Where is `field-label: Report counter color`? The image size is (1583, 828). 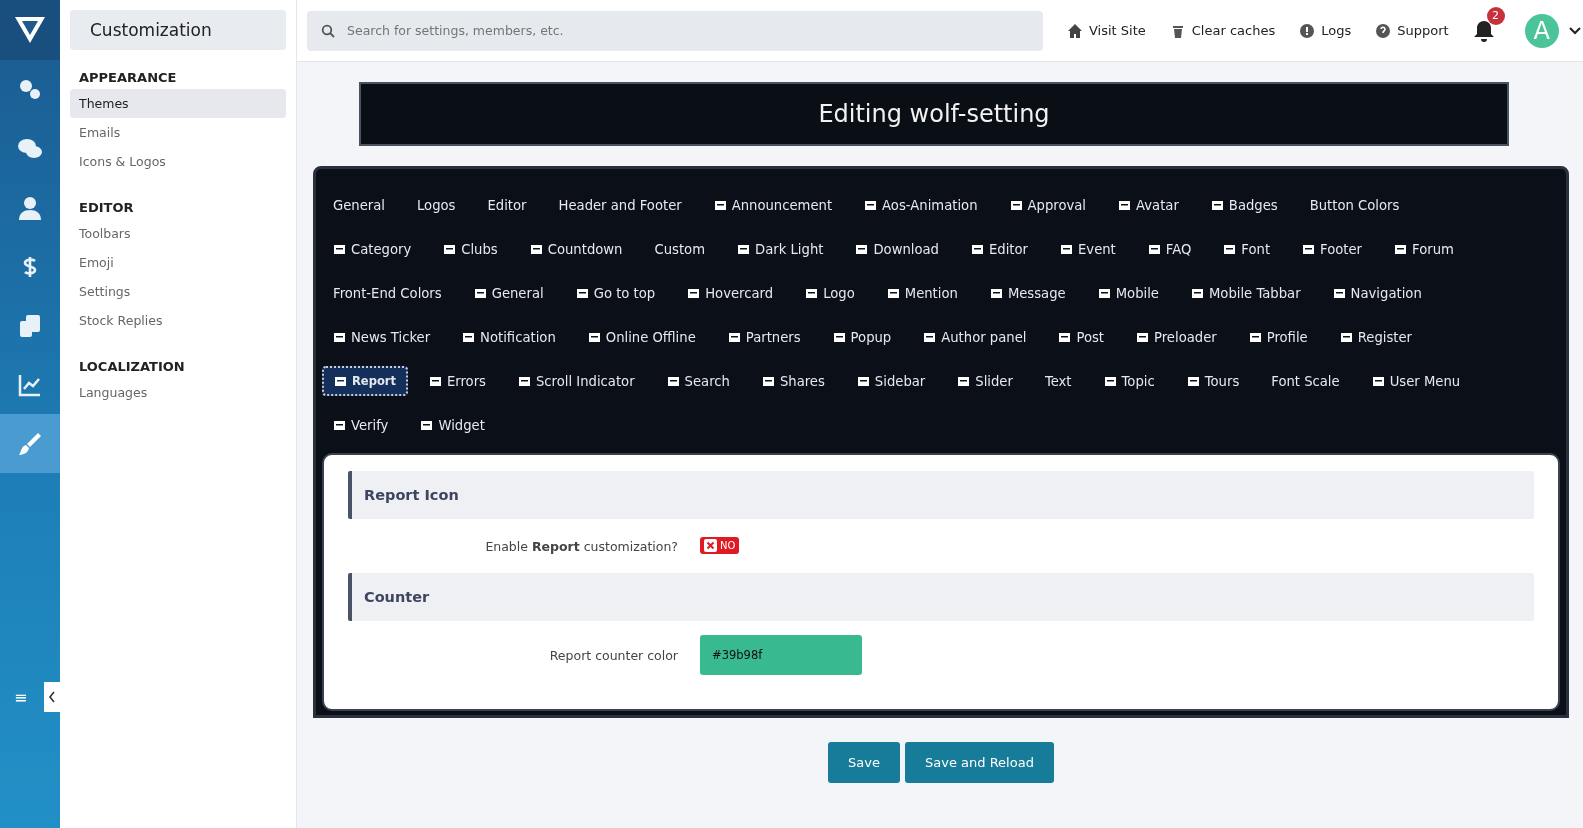
field-label: Report counter color is located at coordinates (613, 655).